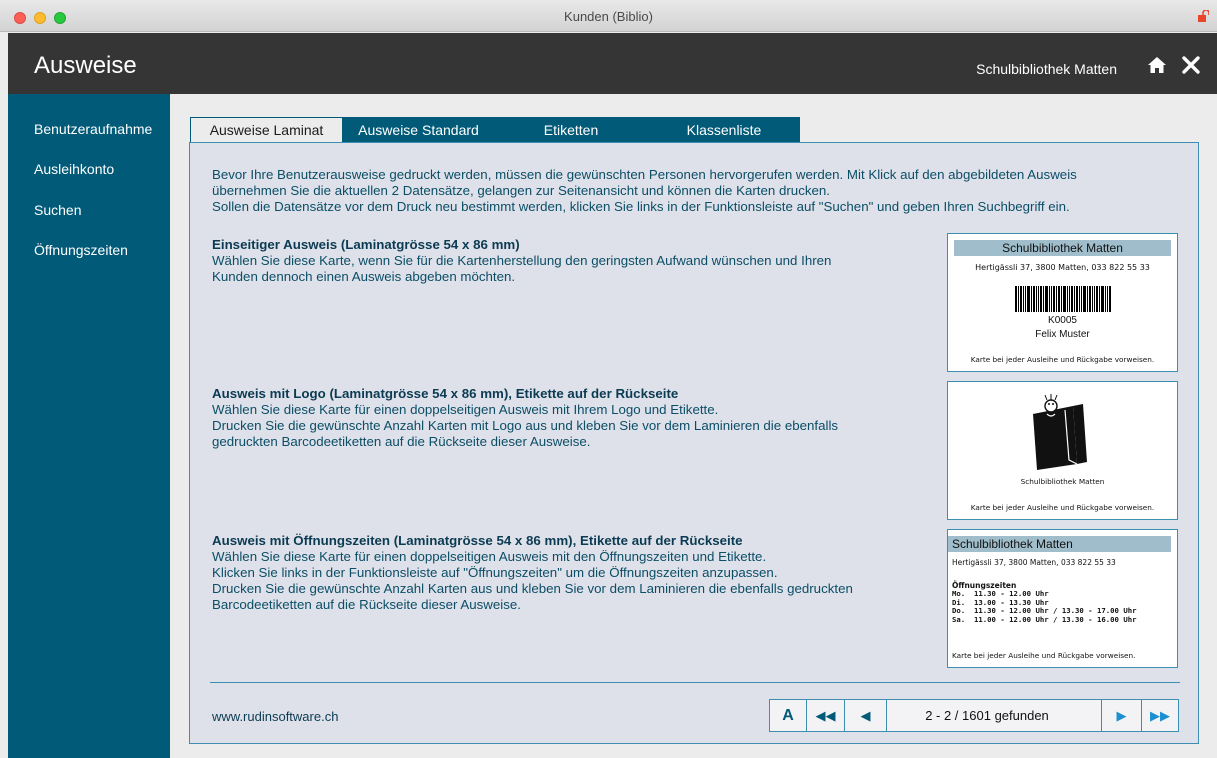  I want to click on window-title: Kunden (Biblio), so click(608, 16).